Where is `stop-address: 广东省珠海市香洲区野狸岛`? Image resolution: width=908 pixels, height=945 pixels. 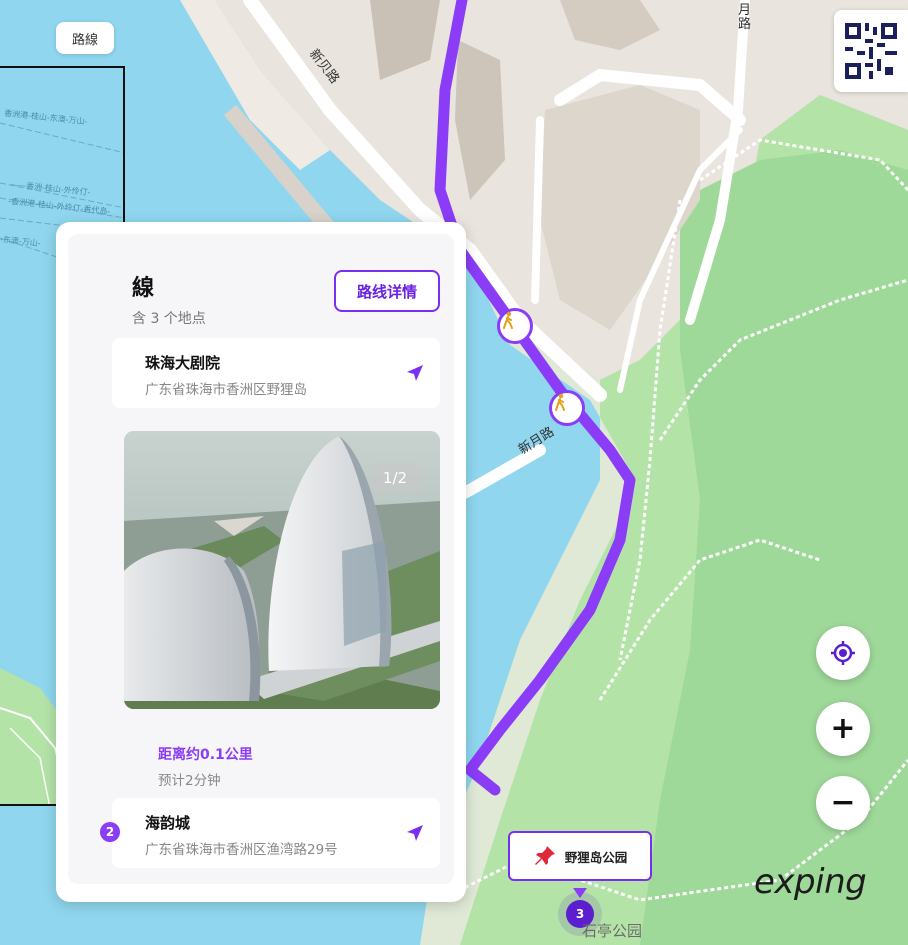 stop-address: 广东省珠海市香洲区野狸岛 is located at coordinates (226, 390).